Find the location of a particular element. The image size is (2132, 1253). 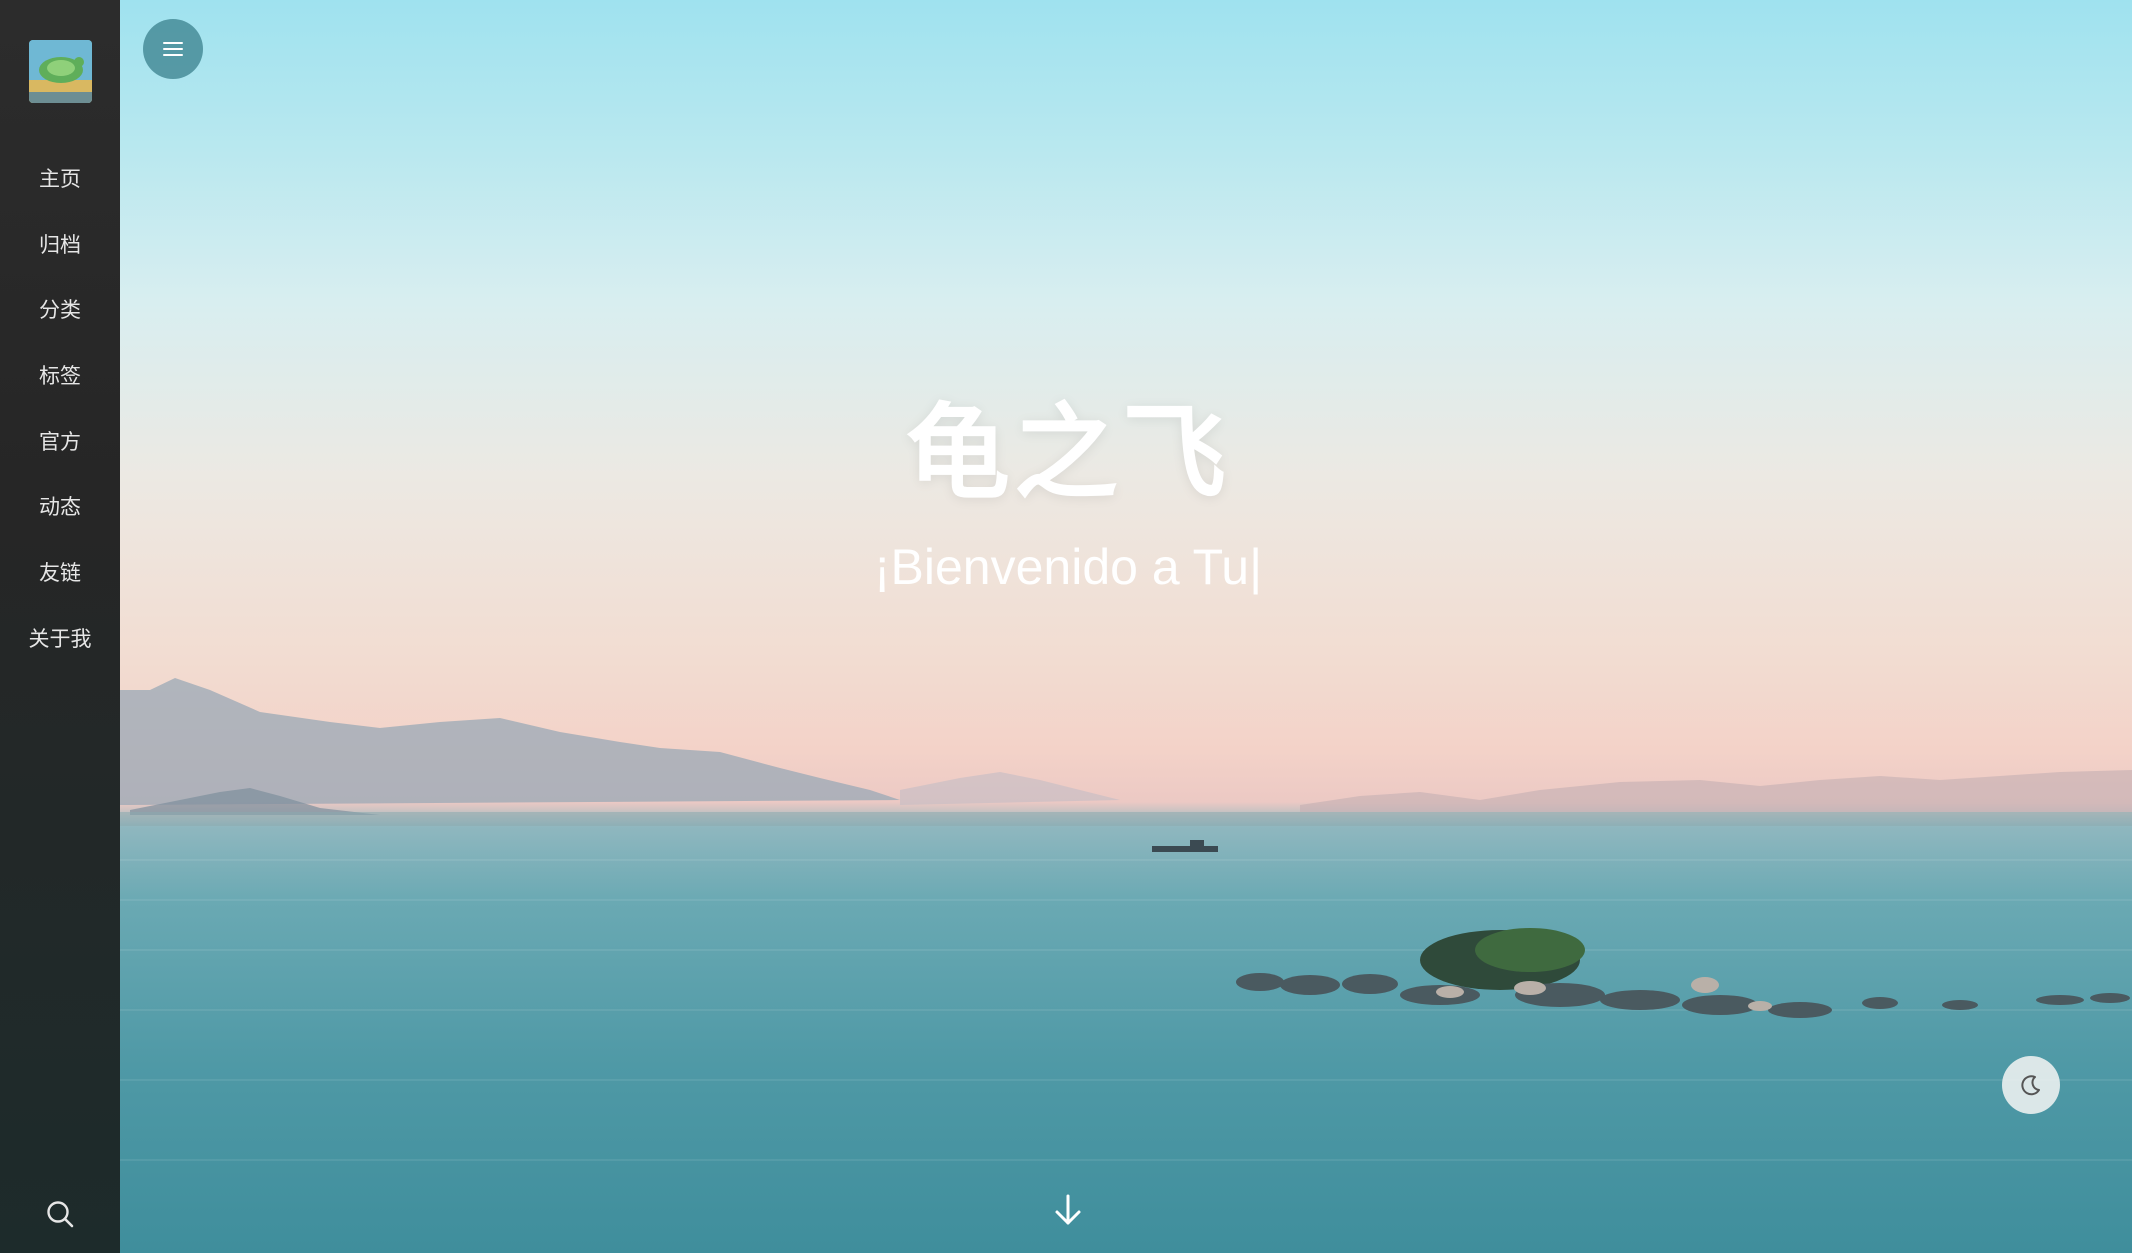

sidebar-item-categories: 分类 is located at coordinates (60, 309).